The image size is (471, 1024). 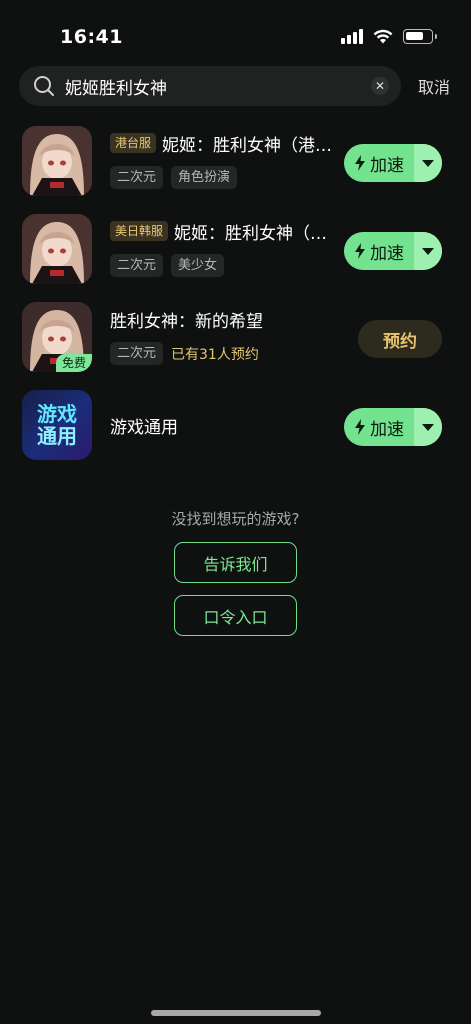 I want to click on reserve-count: 已有31人预约, so click(x=215, y=354).